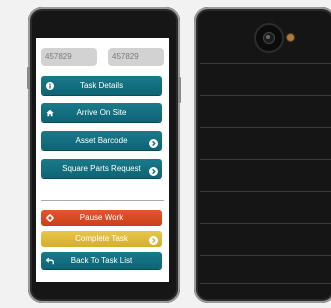 The height and width of the screenshot is (308, 331). Describe the element at coordinates (69, 57) in the screenshot. I see `left-id-field` at that location.